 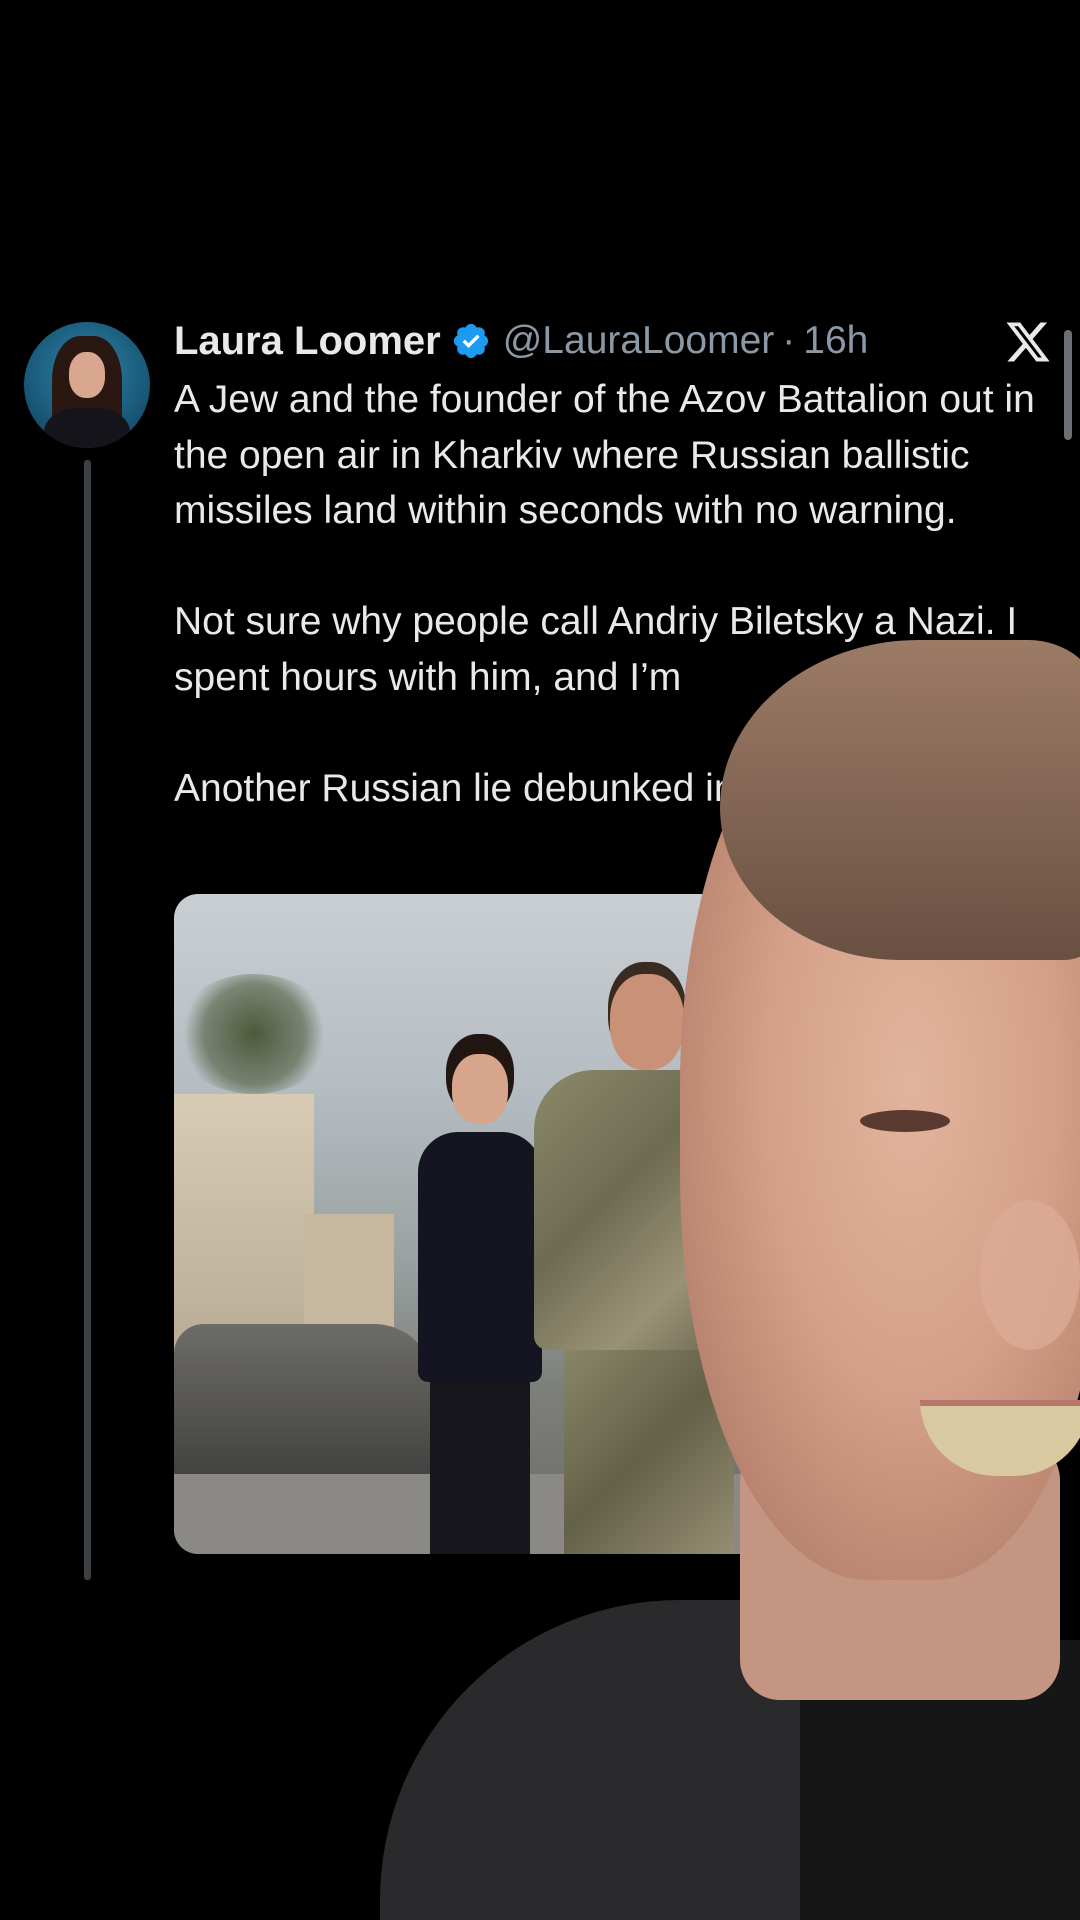 I want to click on author-avatar, so click(x=87, y=385).